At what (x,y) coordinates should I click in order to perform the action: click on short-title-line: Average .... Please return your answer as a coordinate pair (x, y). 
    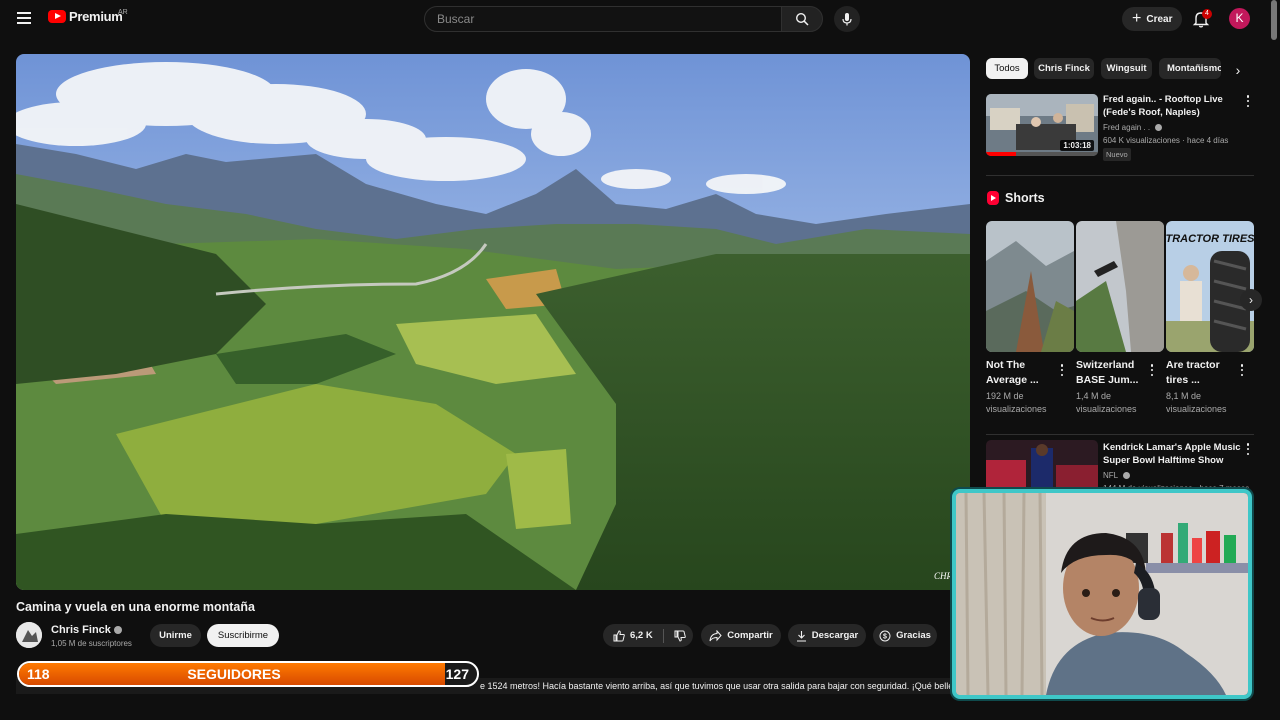
    Looking at the image, I should click on (1012, 380).